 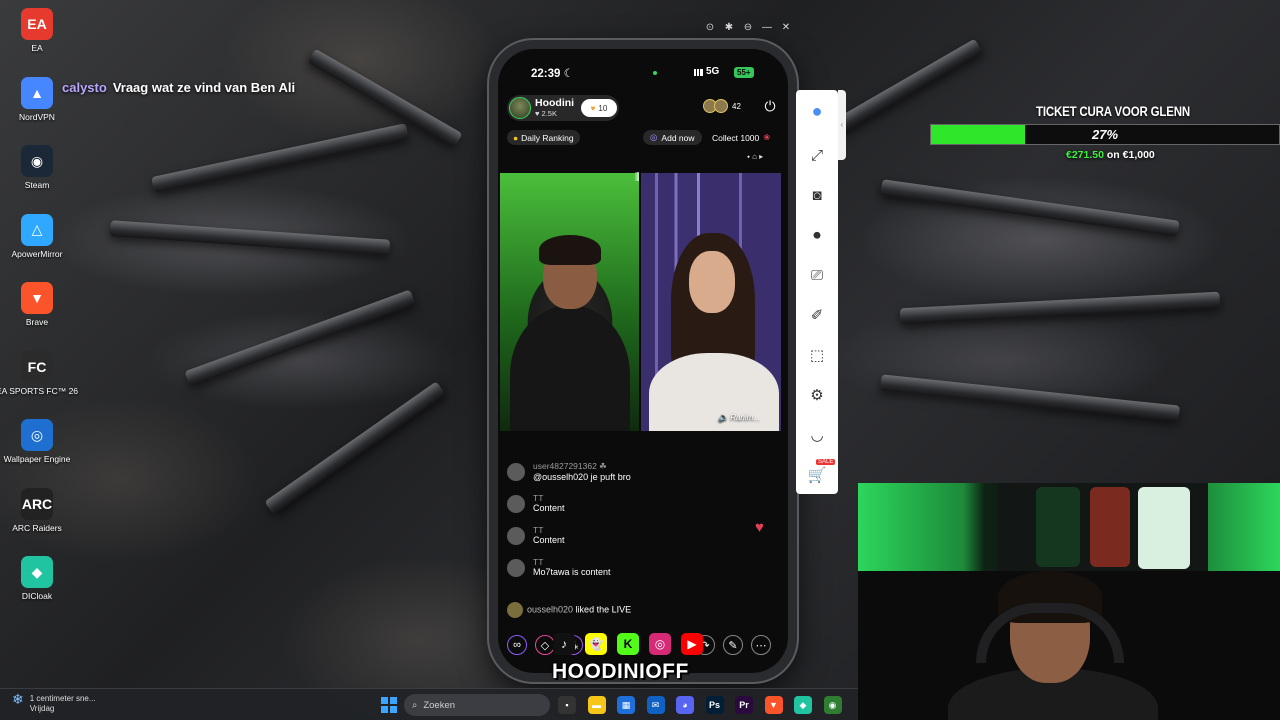 I want to click on calculator-icon: ▦, so click(x=626, y=705).